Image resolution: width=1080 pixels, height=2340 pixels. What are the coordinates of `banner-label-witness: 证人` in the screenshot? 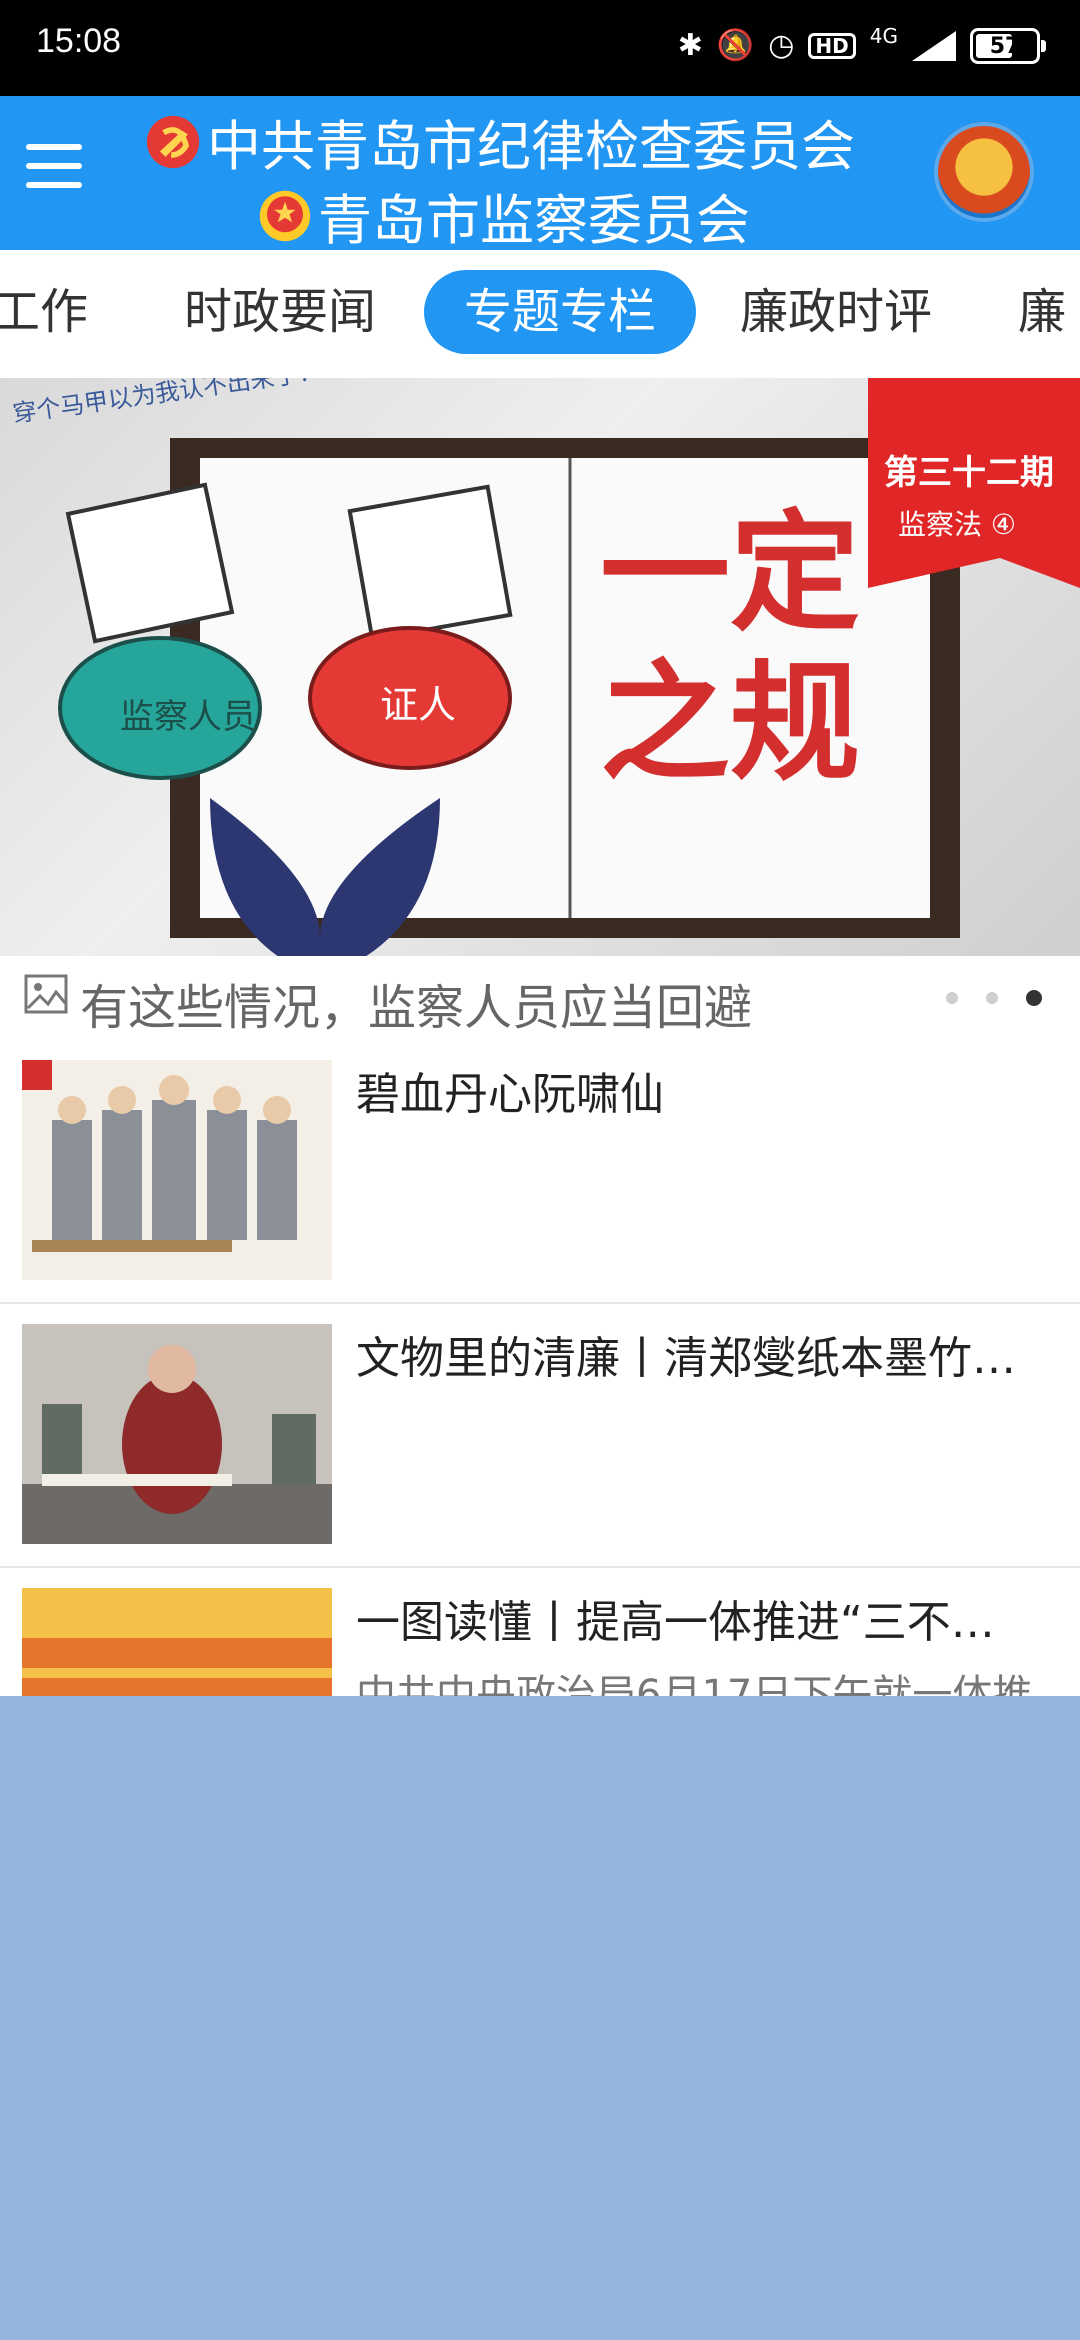 It's located at (418, 705).